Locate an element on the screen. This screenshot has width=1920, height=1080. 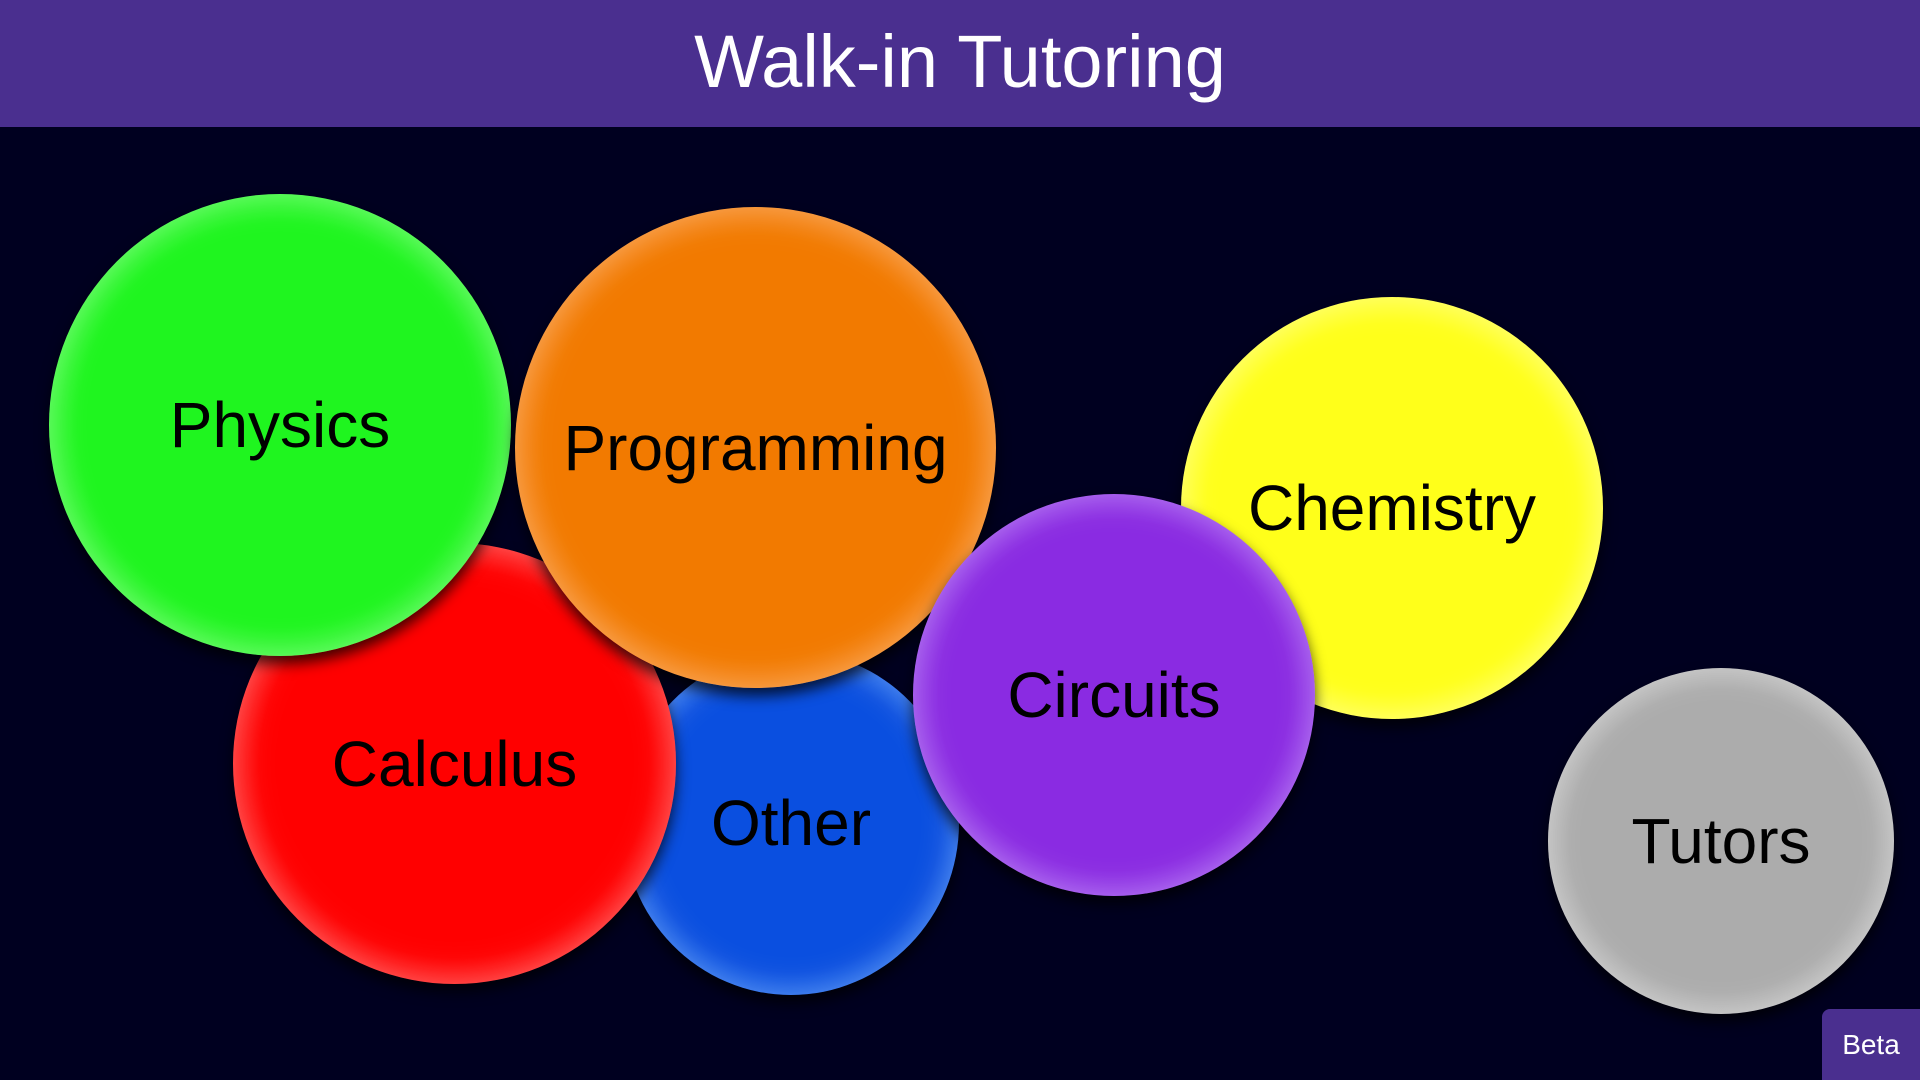
subject-label-programming: Programming is located at coordinates (755, 447).